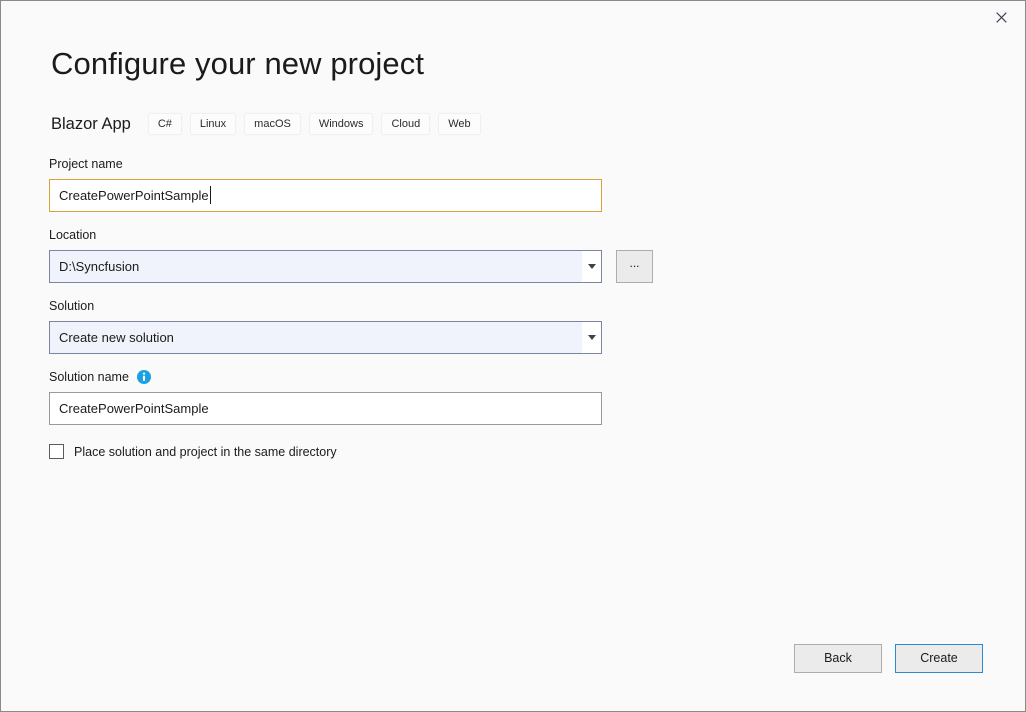 This screenshot has height=712, width=1026. Describe the element at coordinates (164, 124) in the screenshot. I see `tag-pill-csharp: C#` at that location.